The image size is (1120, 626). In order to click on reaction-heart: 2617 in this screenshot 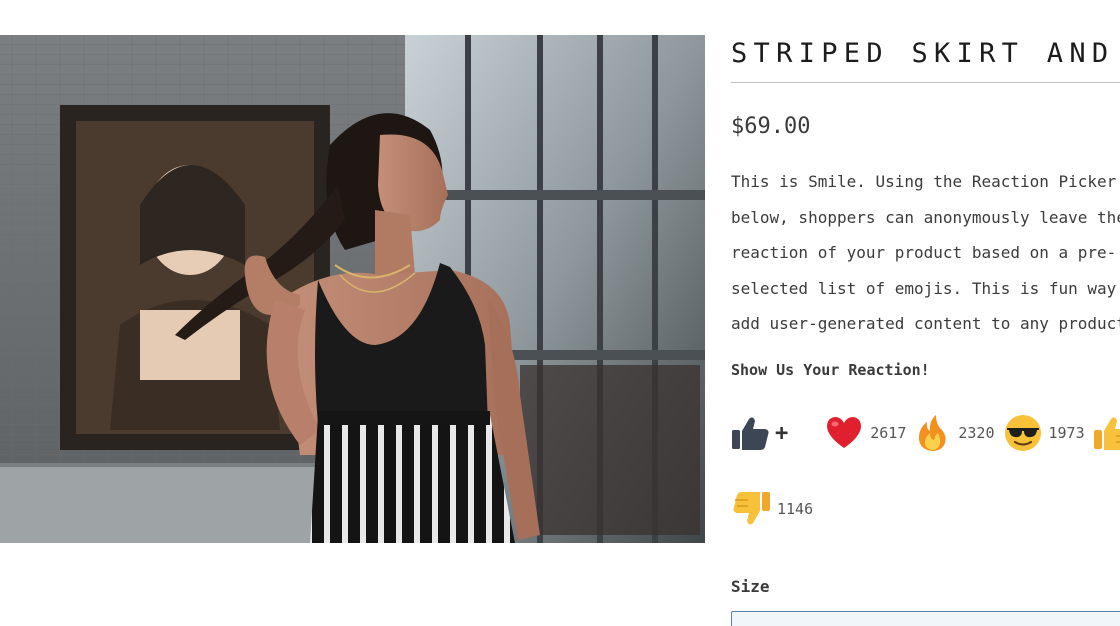, I will do `click(865, 433)`.